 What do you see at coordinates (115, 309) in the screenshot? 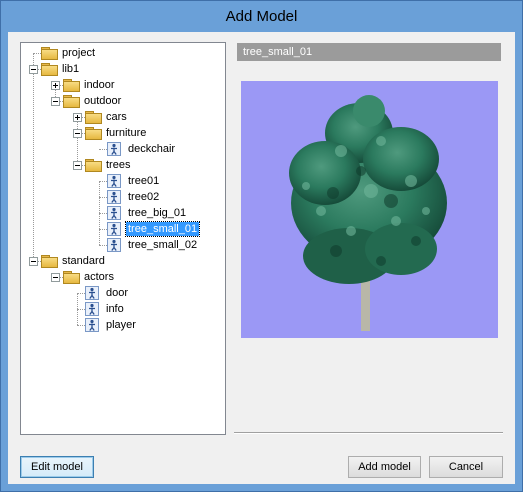
I see `tree-item-label: info` at bounding box center [115, 309].